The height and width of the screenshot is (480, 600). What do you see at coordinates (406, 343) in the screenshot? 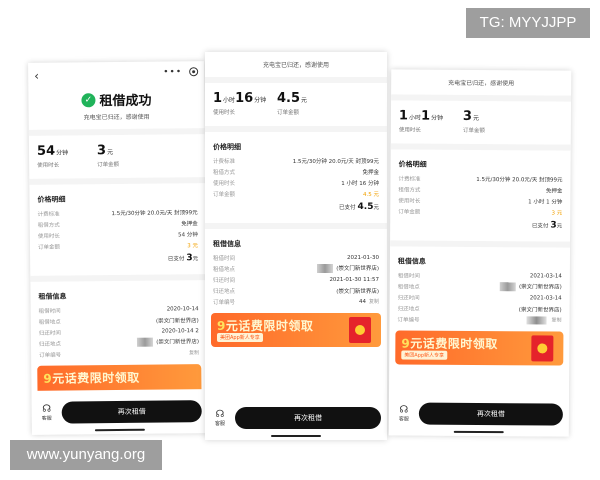
I see `promo-nine: 9` at bounding box center [406, 343].